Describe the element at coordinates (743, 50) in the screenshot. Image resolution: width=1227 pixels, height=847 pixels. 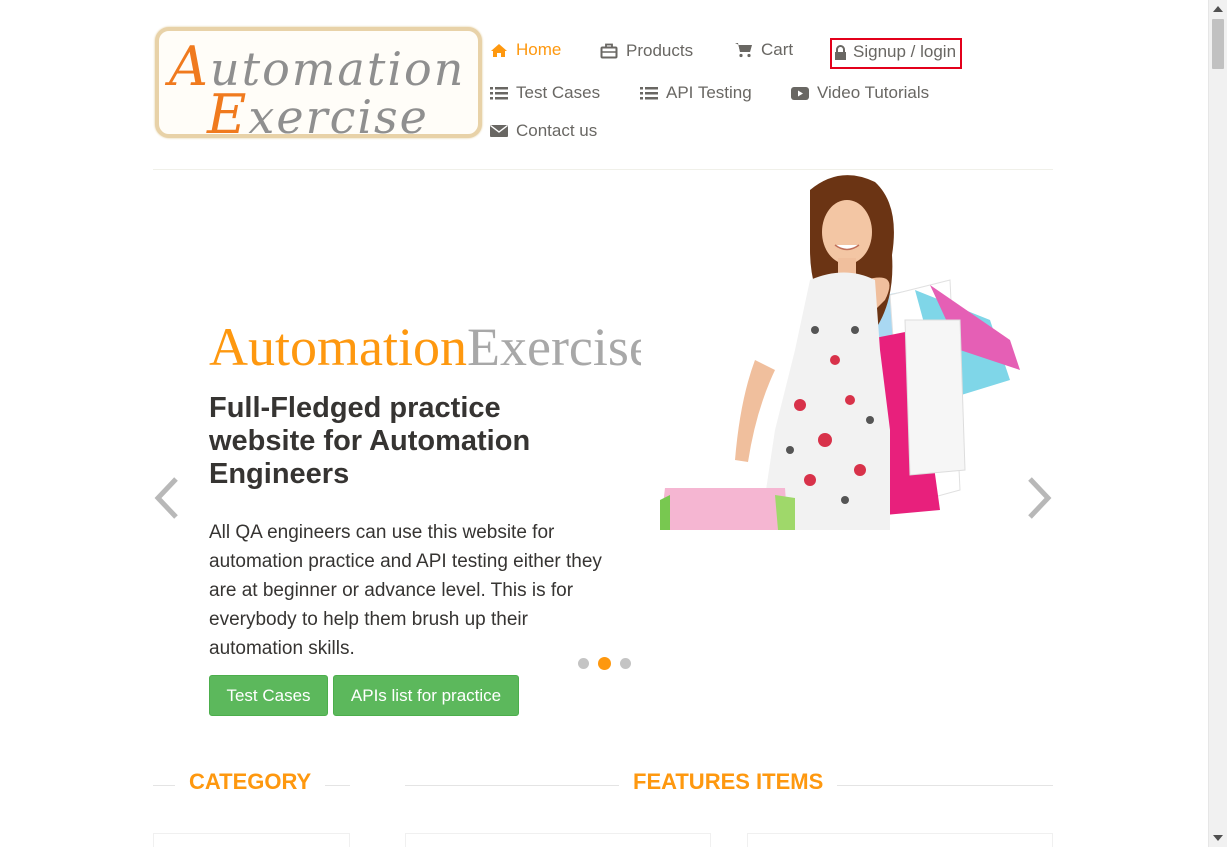
I see `cart-icon` at that location.